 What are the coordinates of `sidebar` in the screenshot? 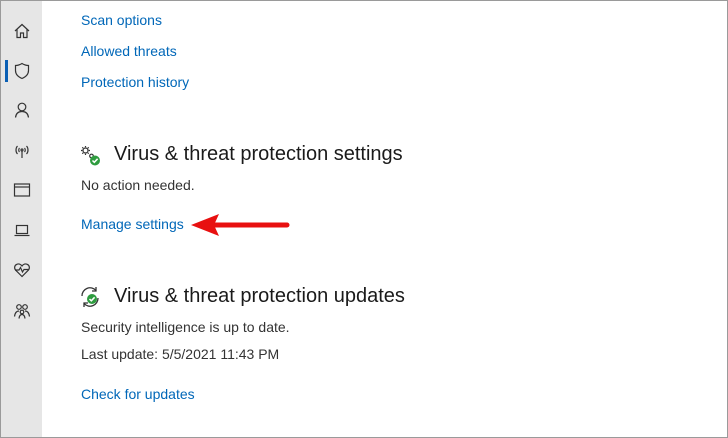 It's located at (21, 219).